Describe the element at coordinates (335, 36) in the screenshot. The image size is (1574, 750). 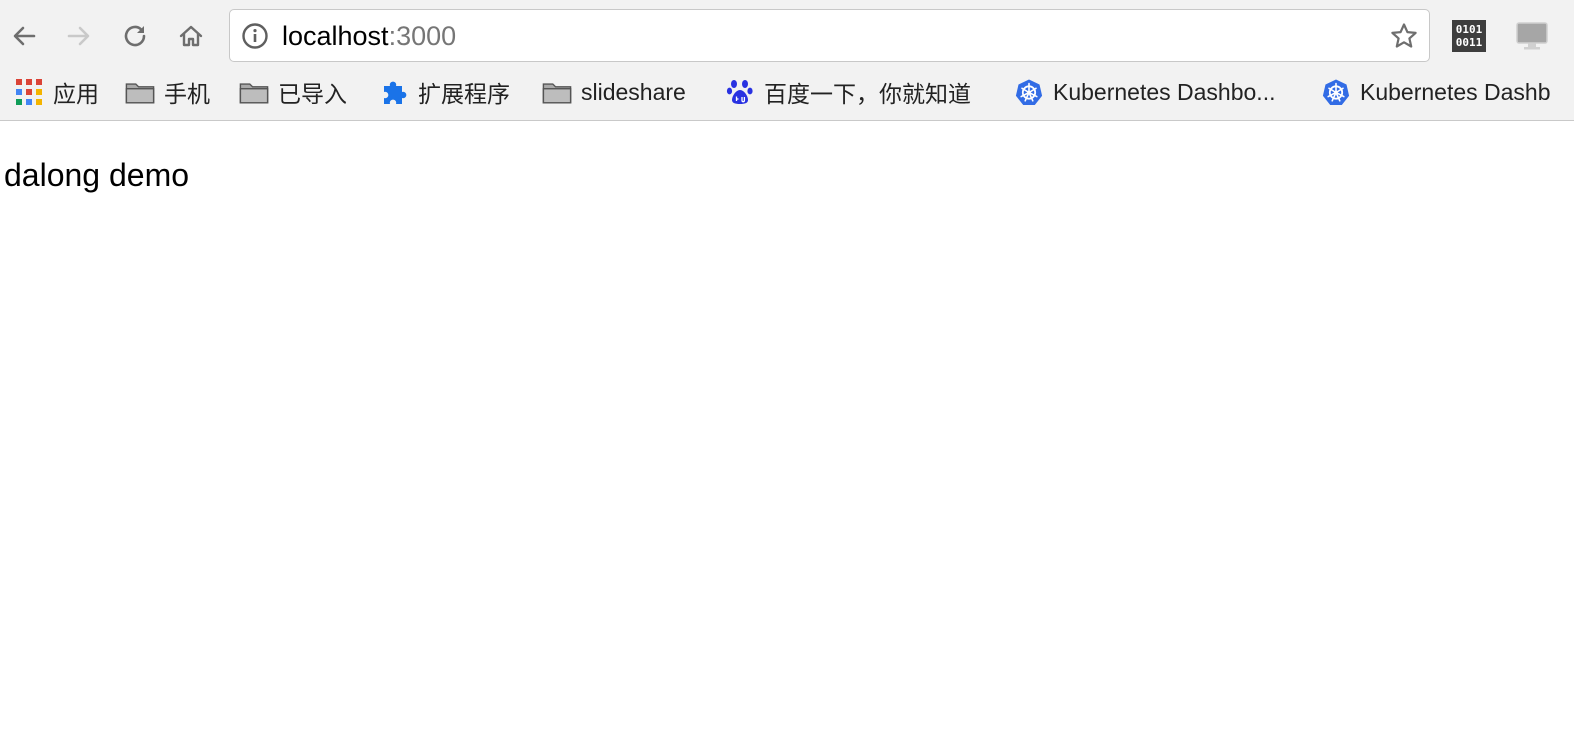
I see `url-host: localhost` at that location.